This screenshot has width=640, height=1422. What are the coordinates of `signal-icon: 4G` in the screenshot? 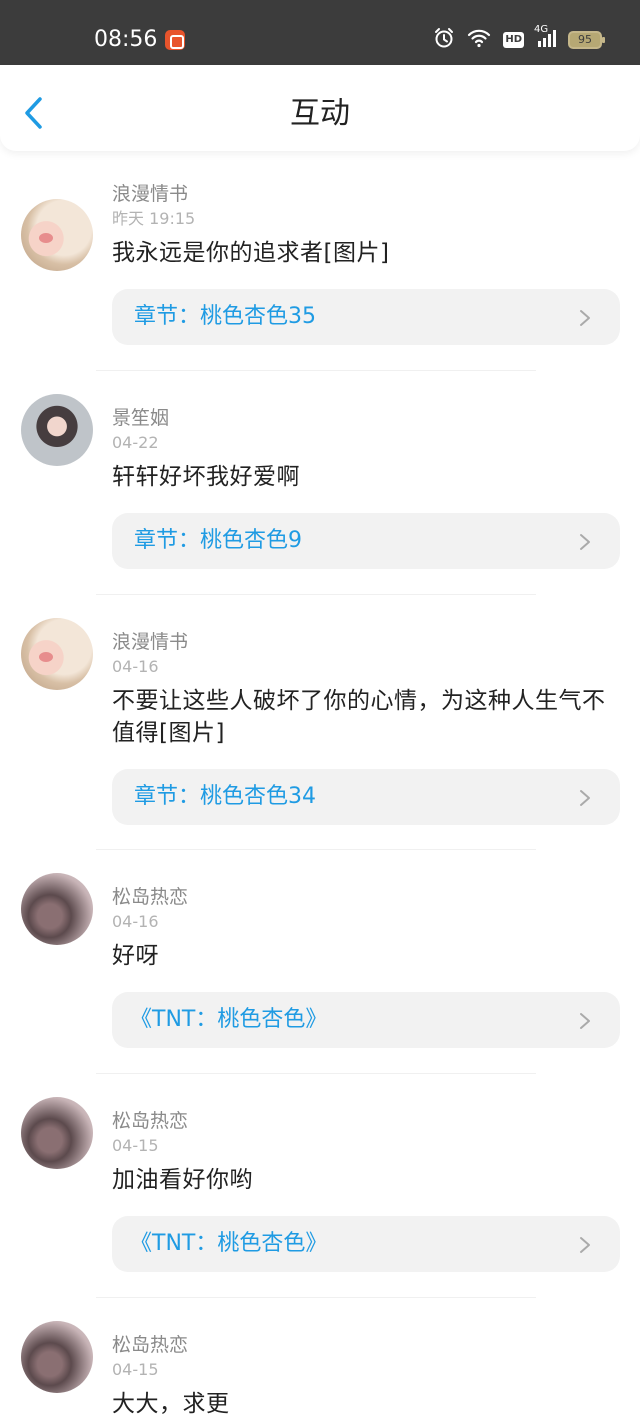 It's located at (545, 38).